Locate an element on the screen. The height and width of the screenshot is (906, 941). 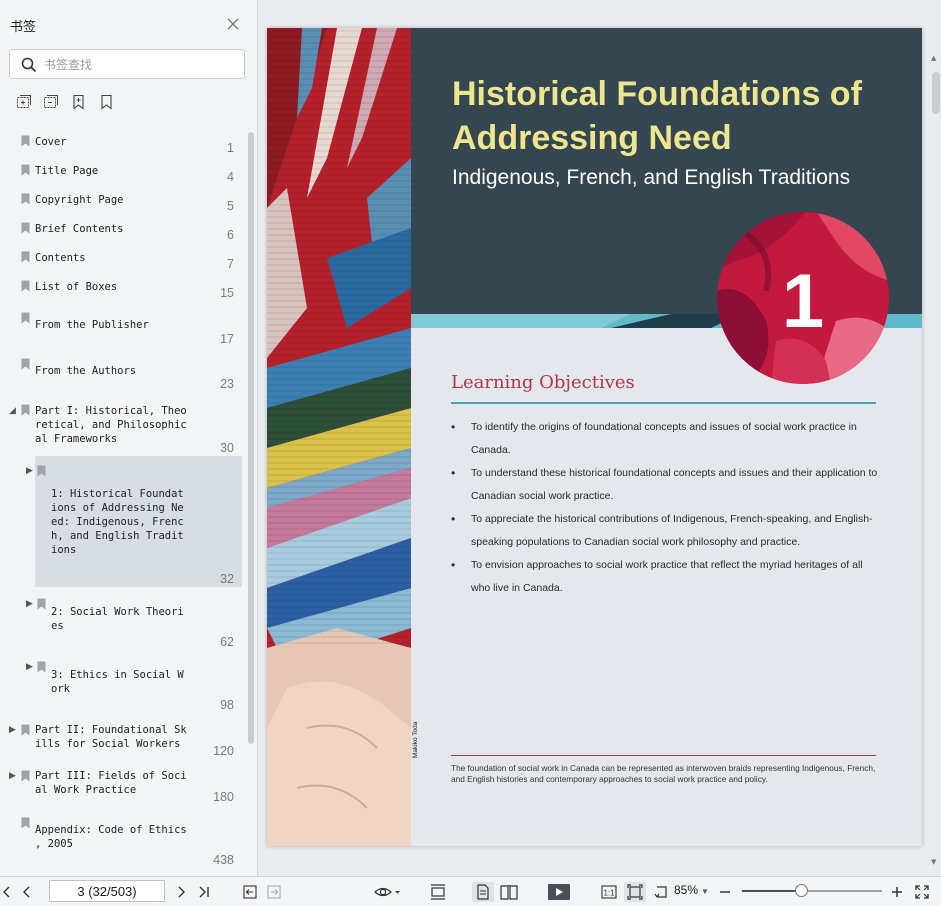
forward-icon is located at coordinates (274, 892).